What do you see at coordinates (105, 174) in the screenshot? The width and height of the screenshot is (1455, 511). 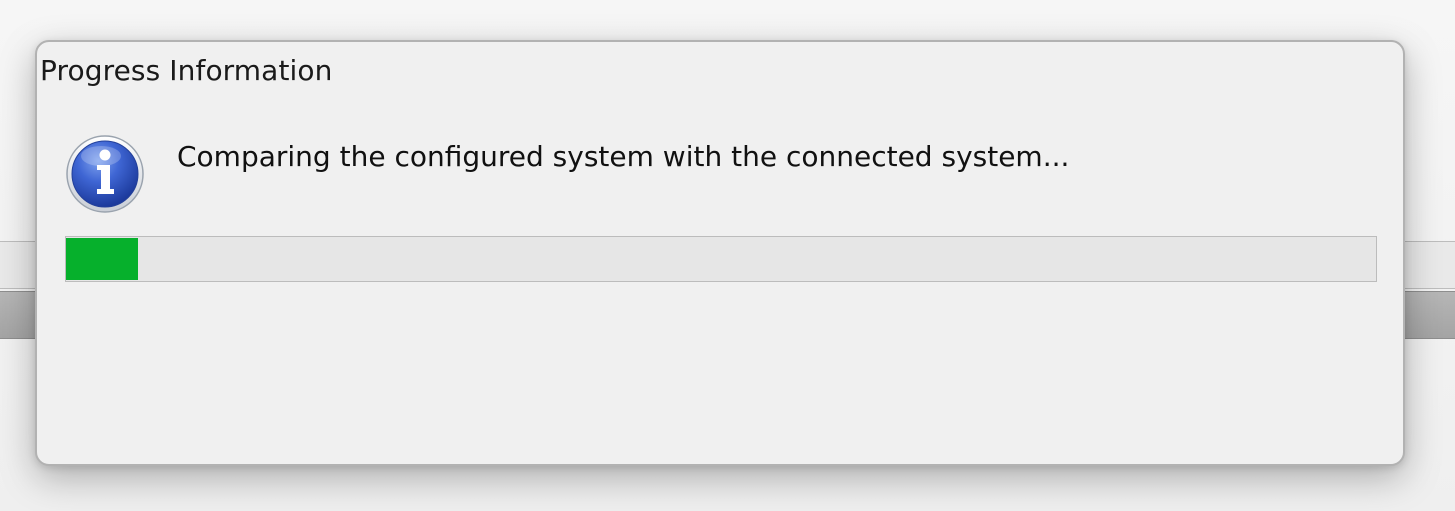 I see `info-icon` at bounding box center [105, 174].